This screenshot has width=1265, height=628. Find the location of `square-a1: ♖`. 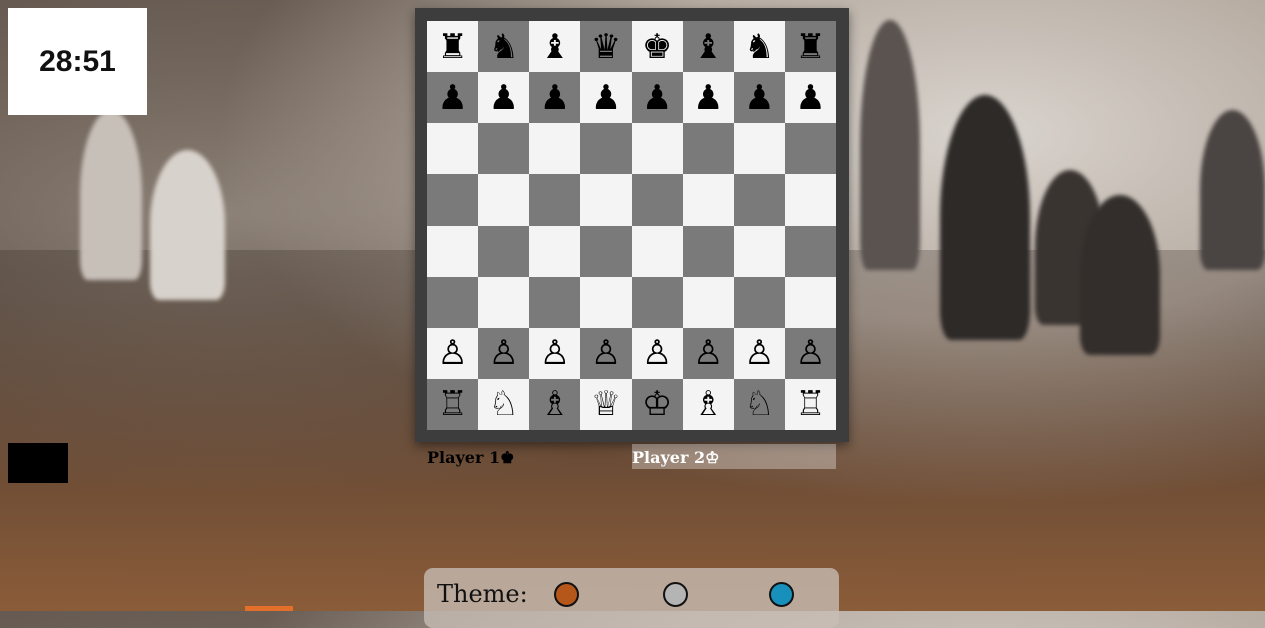

square-a1: ♖ is located at coordinates (453, 404).